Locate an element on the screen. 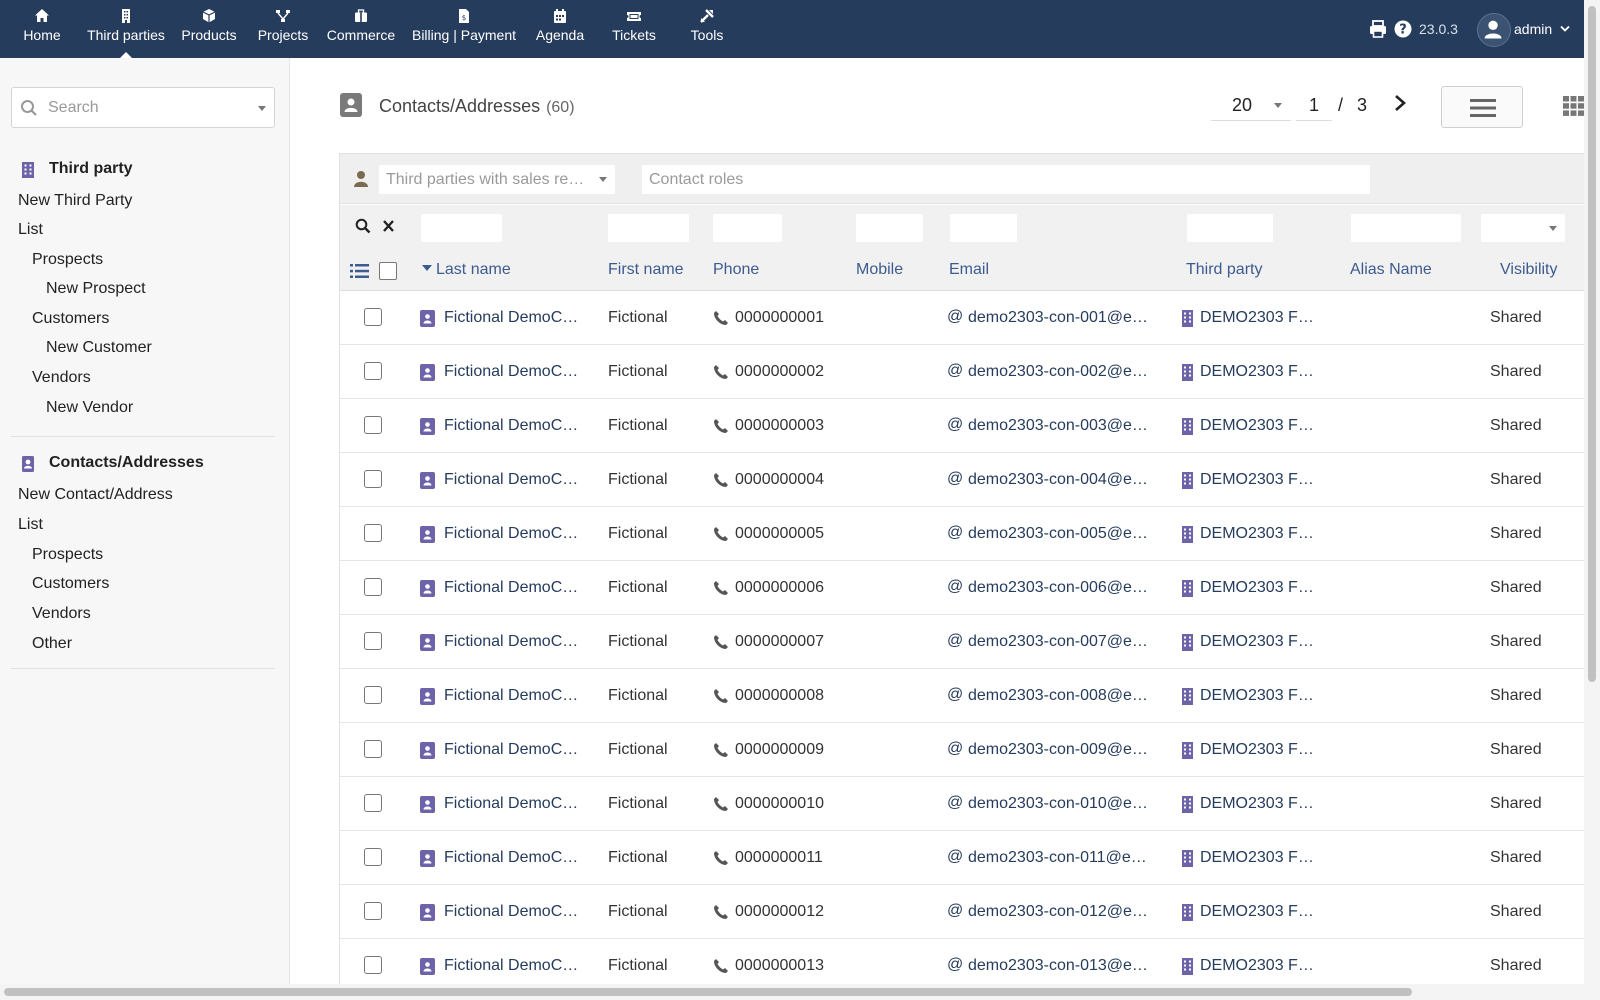 The height and width of the screenshot is (1000, 1600). col-header-mobile: Mobile is located at coordinates (879, 270).